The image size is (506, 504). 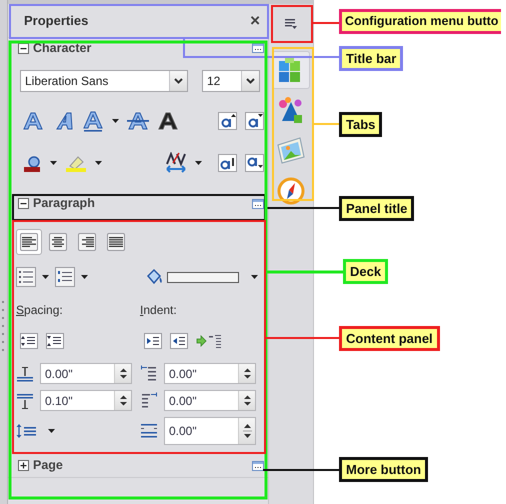 What do you see at coordinates (255, 20) in the screenshot?
I see `close-button: ×` at bounding box center [255, 20].